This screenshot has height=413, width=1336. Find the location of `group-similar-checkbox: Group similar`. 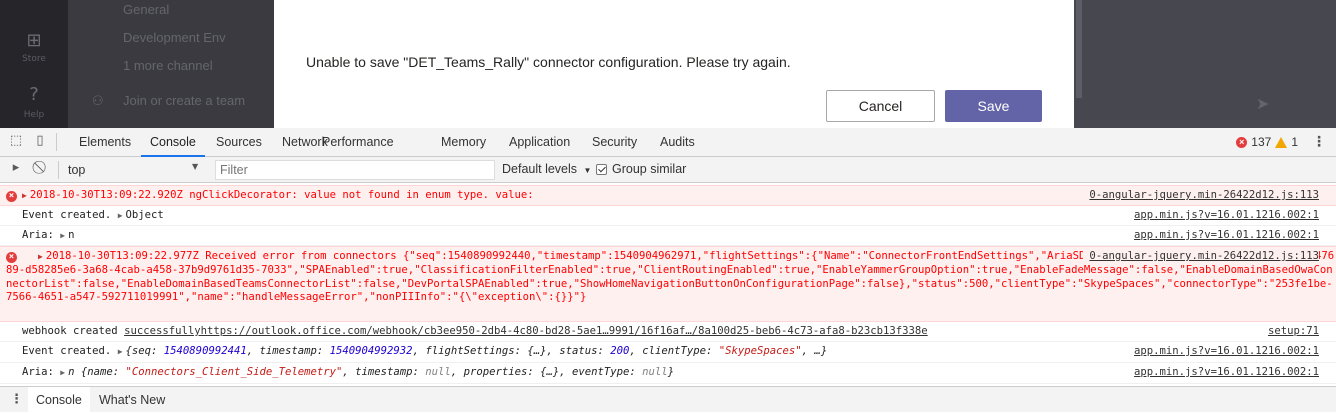

group-similar-checkbox: Group similar is located at coordinates (641, 169).